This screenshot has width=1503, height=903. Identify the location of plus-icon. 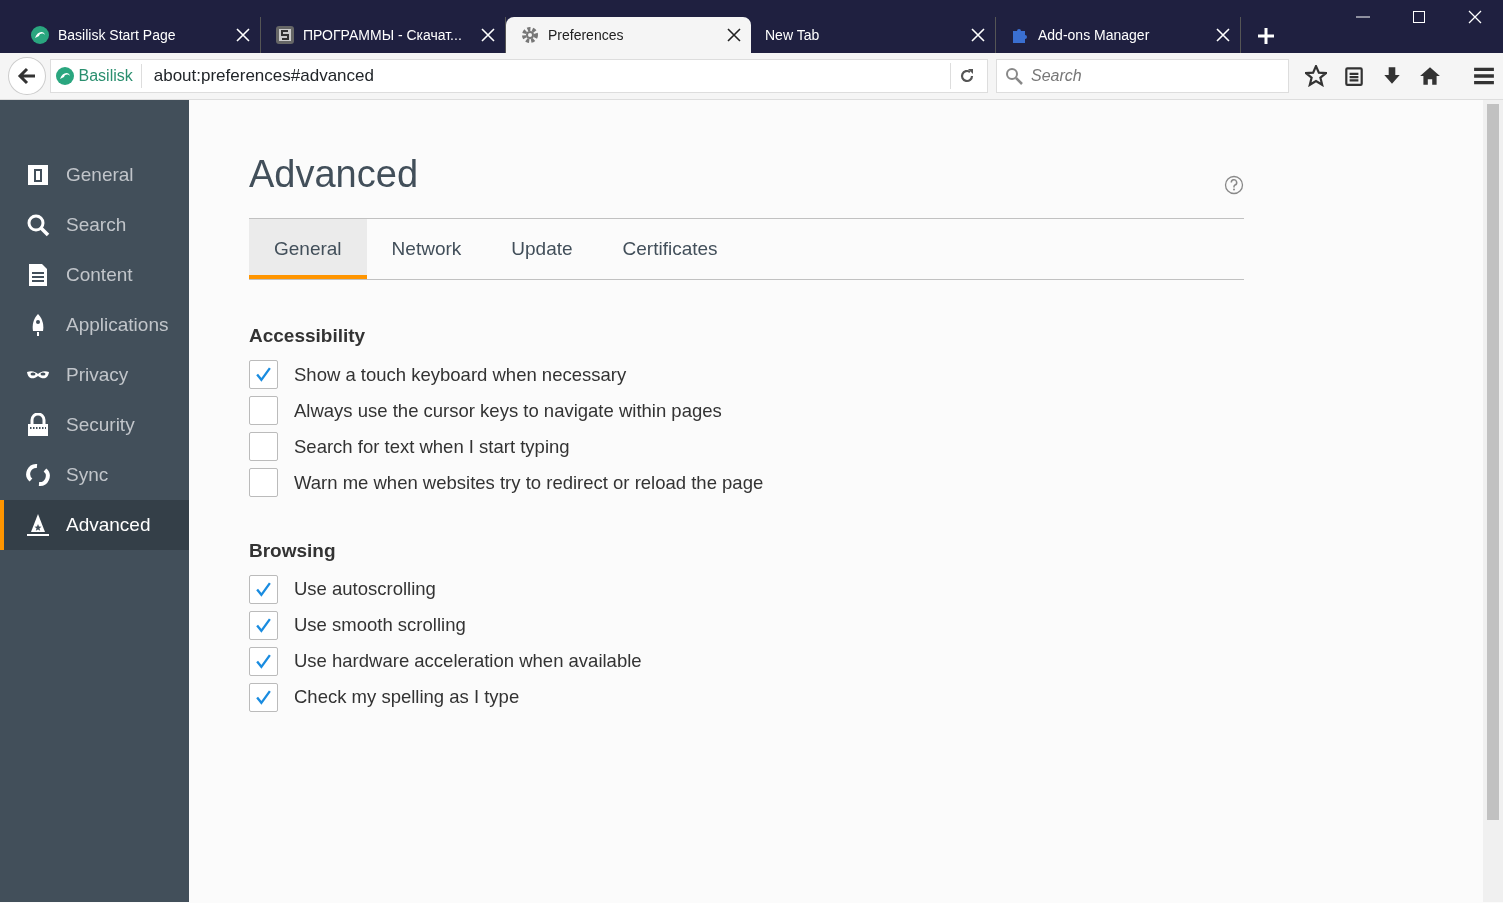
(1266, 36).